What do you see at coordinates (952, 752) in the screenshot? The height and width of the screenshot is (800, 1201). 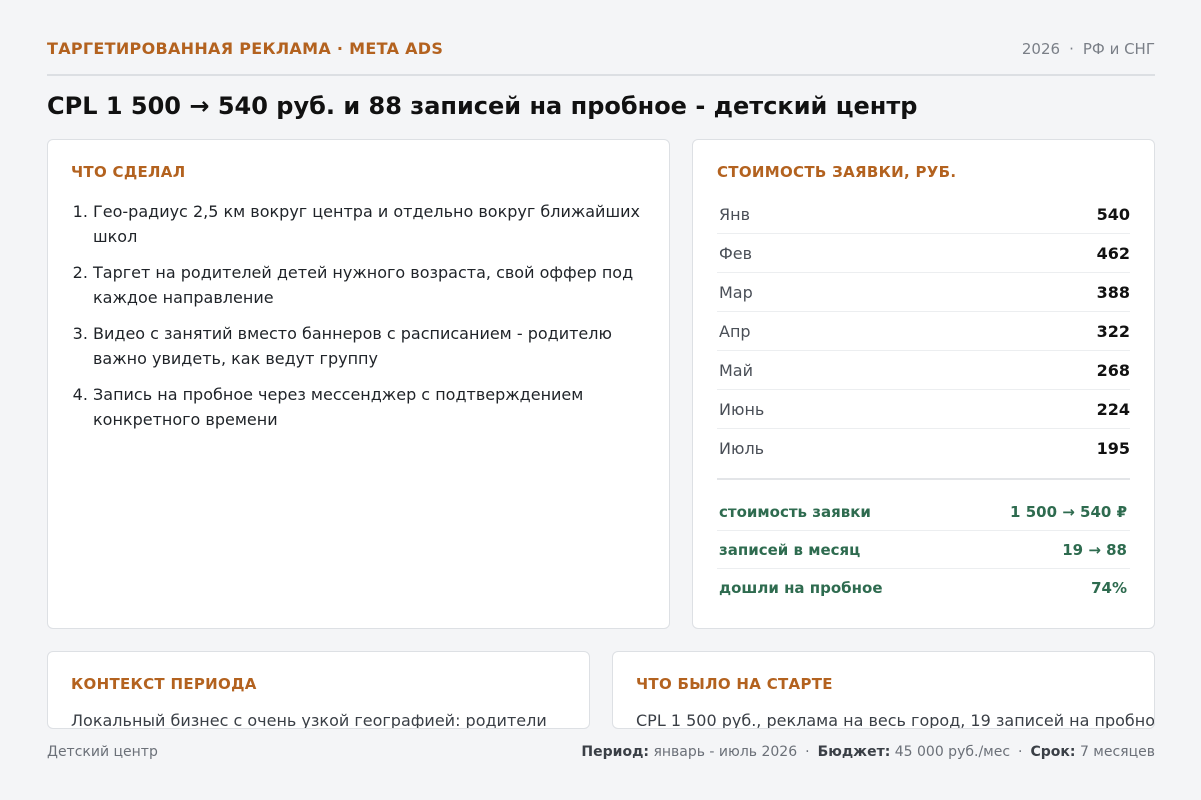 I see `budget-value: 45 000 руб./мес` at bounding box center [952, 752].